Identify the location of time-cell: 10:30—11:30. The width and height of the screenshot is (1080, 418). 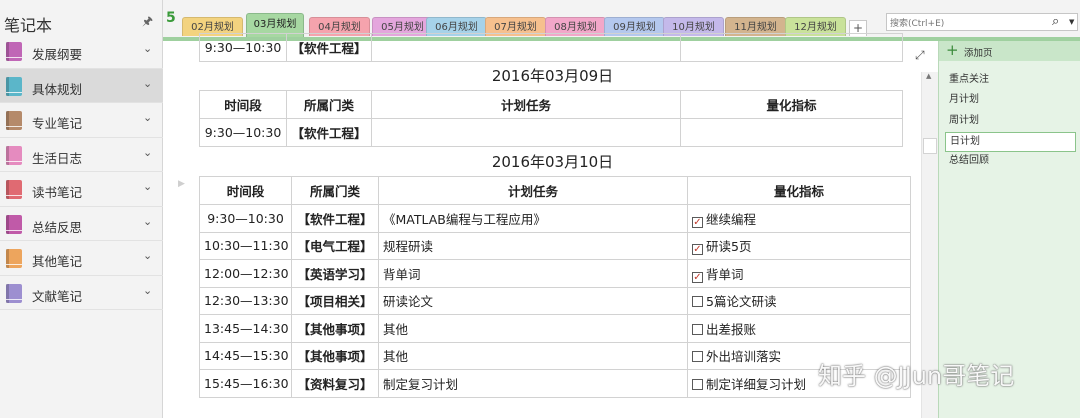
(245, 245).